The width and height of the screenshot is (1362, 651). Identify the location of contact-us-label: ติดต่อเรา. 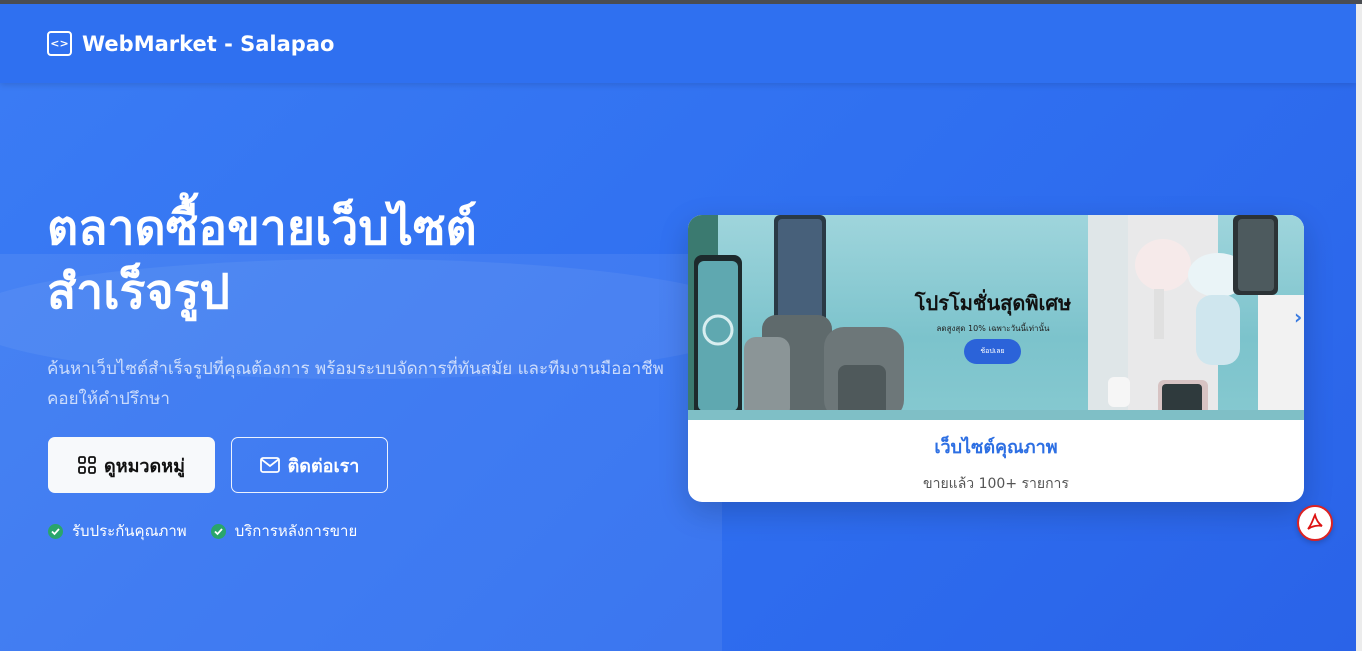
(323, 465).